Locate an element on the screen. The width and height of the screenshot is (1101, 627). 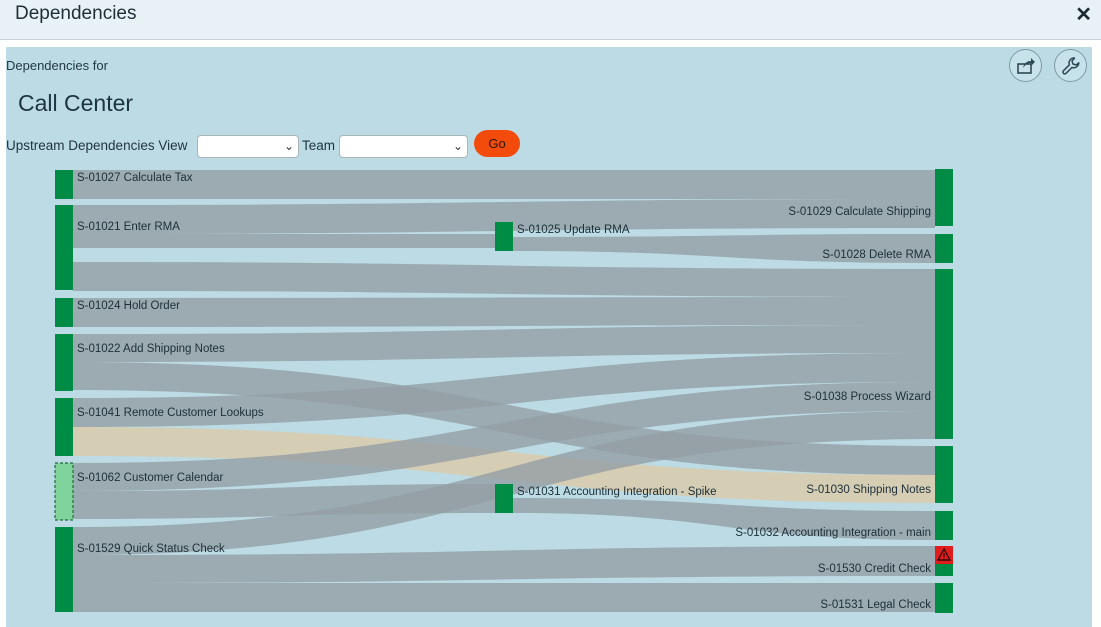
story-node-label: S-01530 Credit Check is located at coordinates (874, 569).